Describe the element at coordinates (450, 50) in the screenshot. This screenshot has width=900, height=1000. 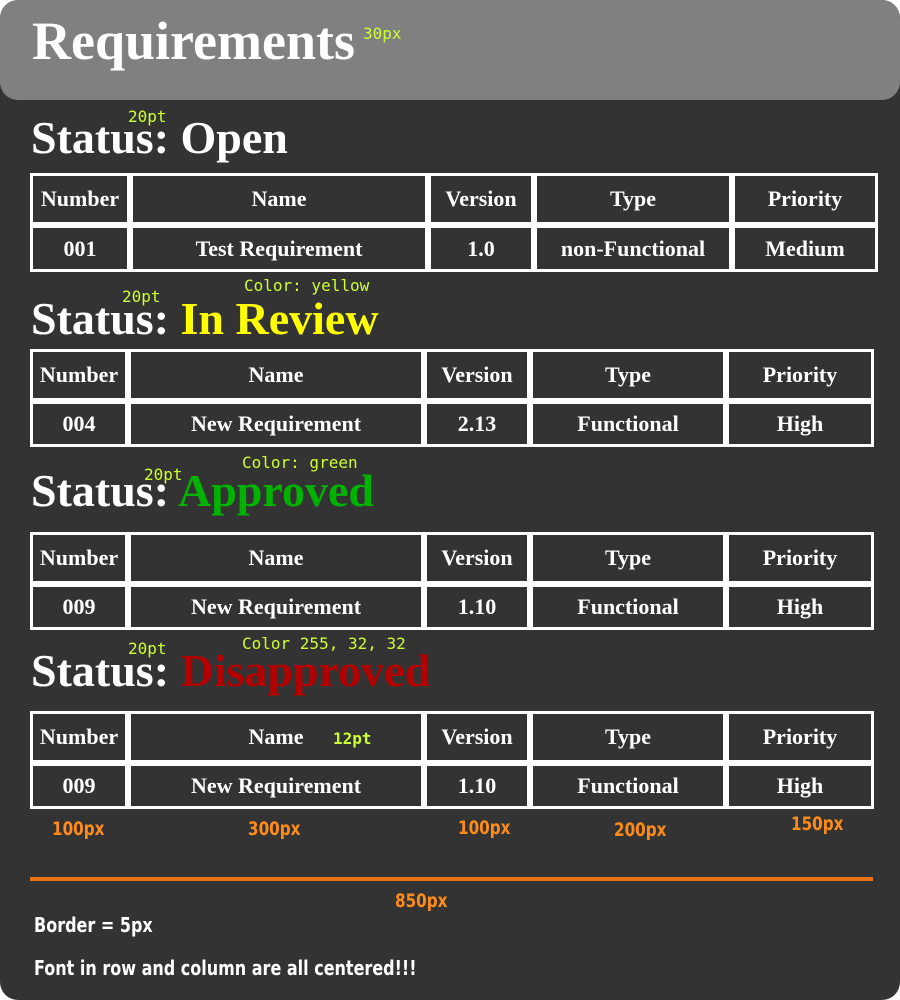
I see `header-bar: Requirements 30px` at that location.